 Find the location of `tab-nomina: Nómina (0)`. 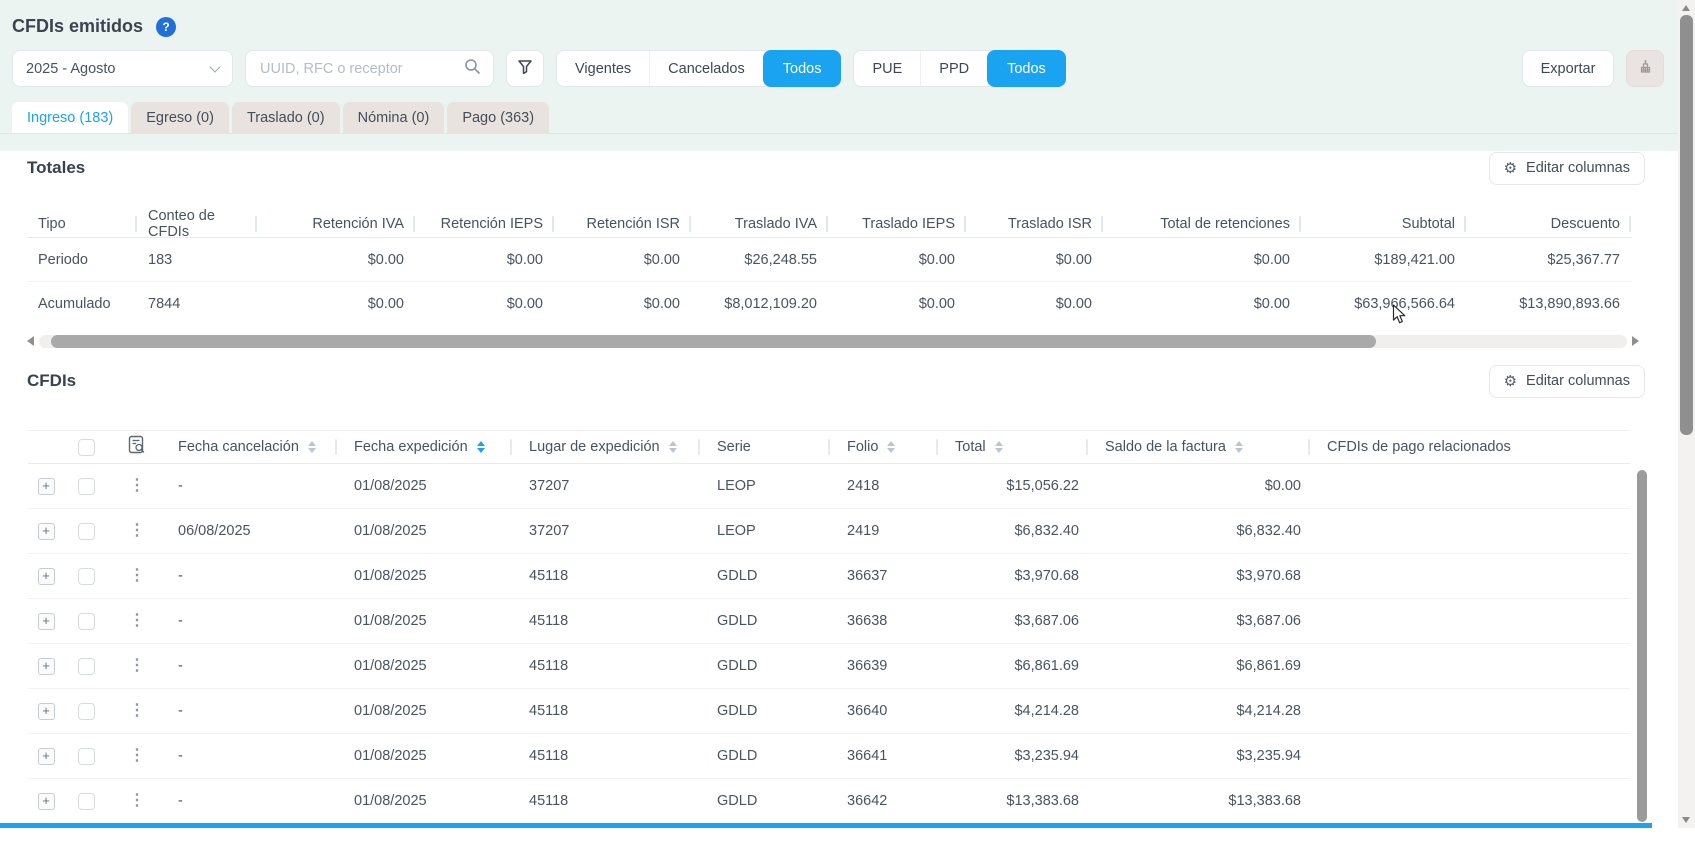

tab-nomina: Nómina (0) is located at coordinates (393, 117).